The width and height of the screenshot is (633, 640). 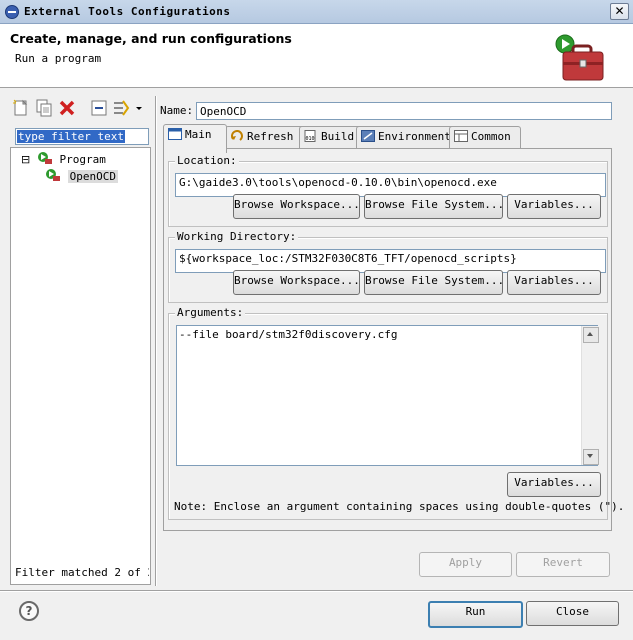 I want to click on sash-divider, so click(x=156, y=341).